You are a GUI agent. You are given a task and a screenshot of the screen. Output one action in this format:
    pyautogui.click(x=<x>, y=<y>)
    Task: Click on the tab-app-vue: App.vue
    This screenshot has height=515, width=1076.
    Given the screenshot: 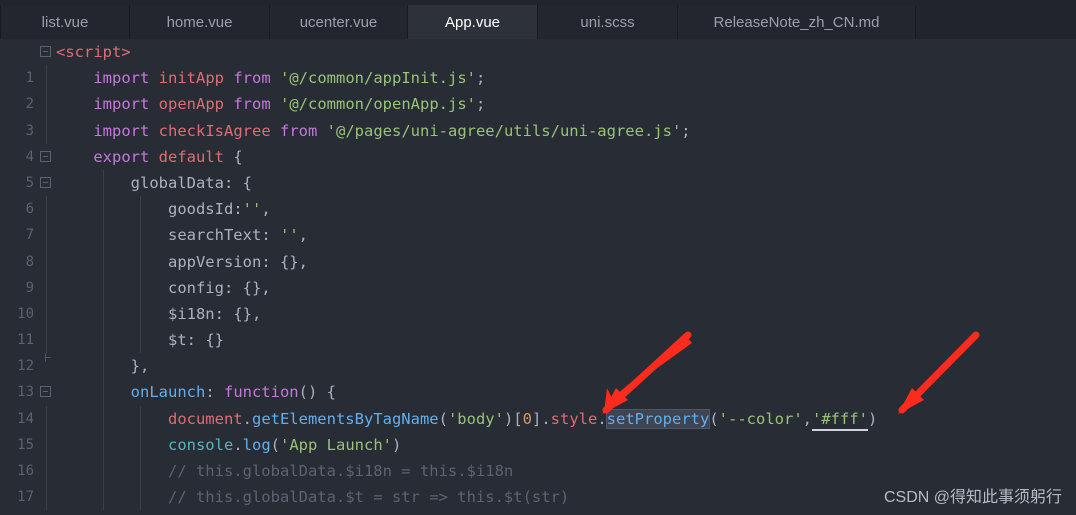 What is the action you would take?
    pyautogui.click(x=473, y=22)
    